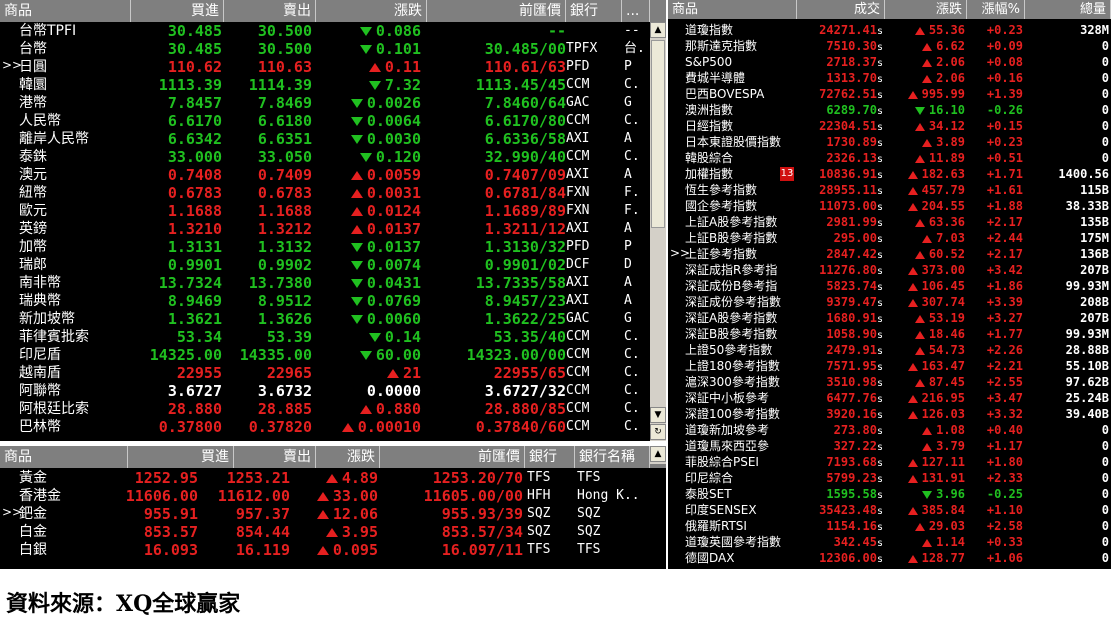  I want to click on table-row: 白銀 16.093 16.119 0.095 16.097/11 TFS TFS, so click(333, 550).